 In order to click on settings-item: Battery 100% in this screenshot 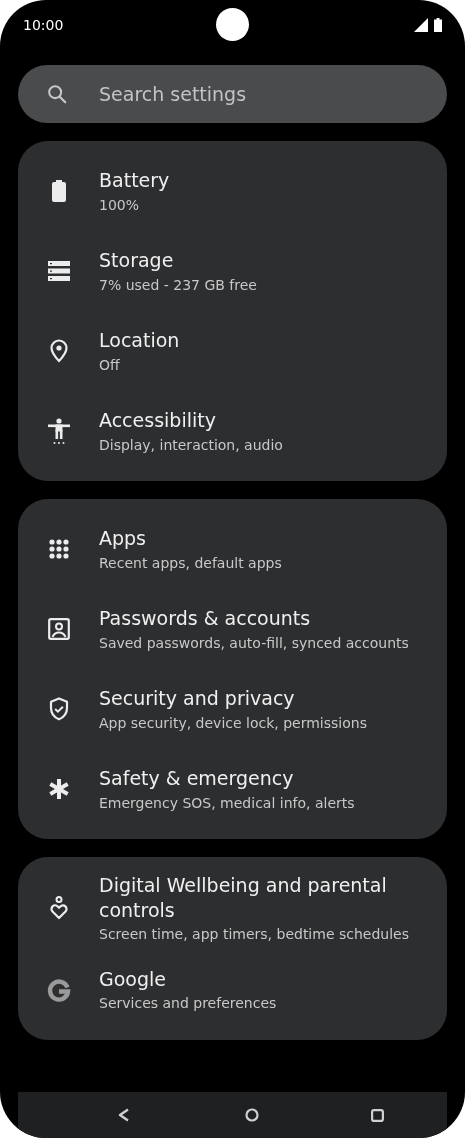, I will do `click(232, 191)`.